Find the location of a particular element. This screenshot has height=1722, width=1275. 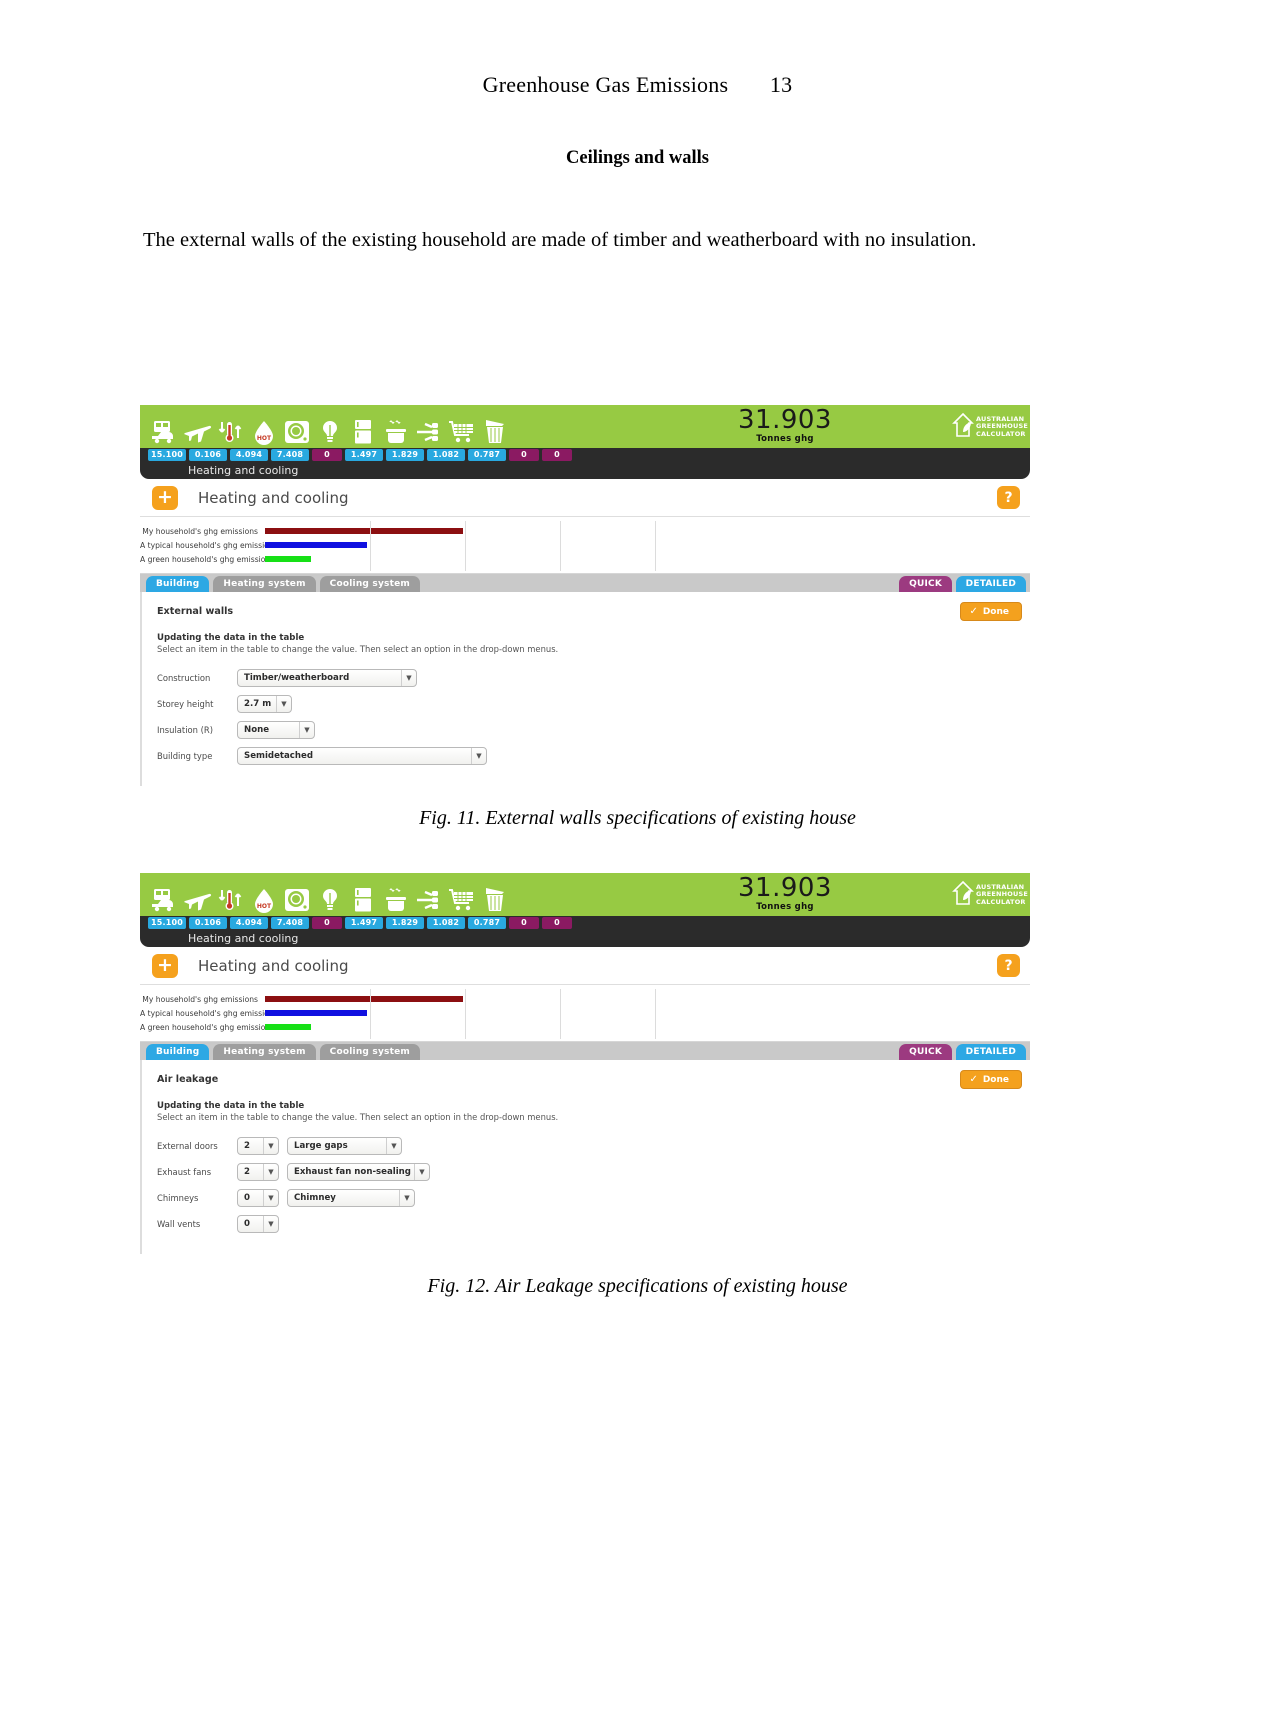

category-value-chip: 4.094 is located at coordinates (249, 923).